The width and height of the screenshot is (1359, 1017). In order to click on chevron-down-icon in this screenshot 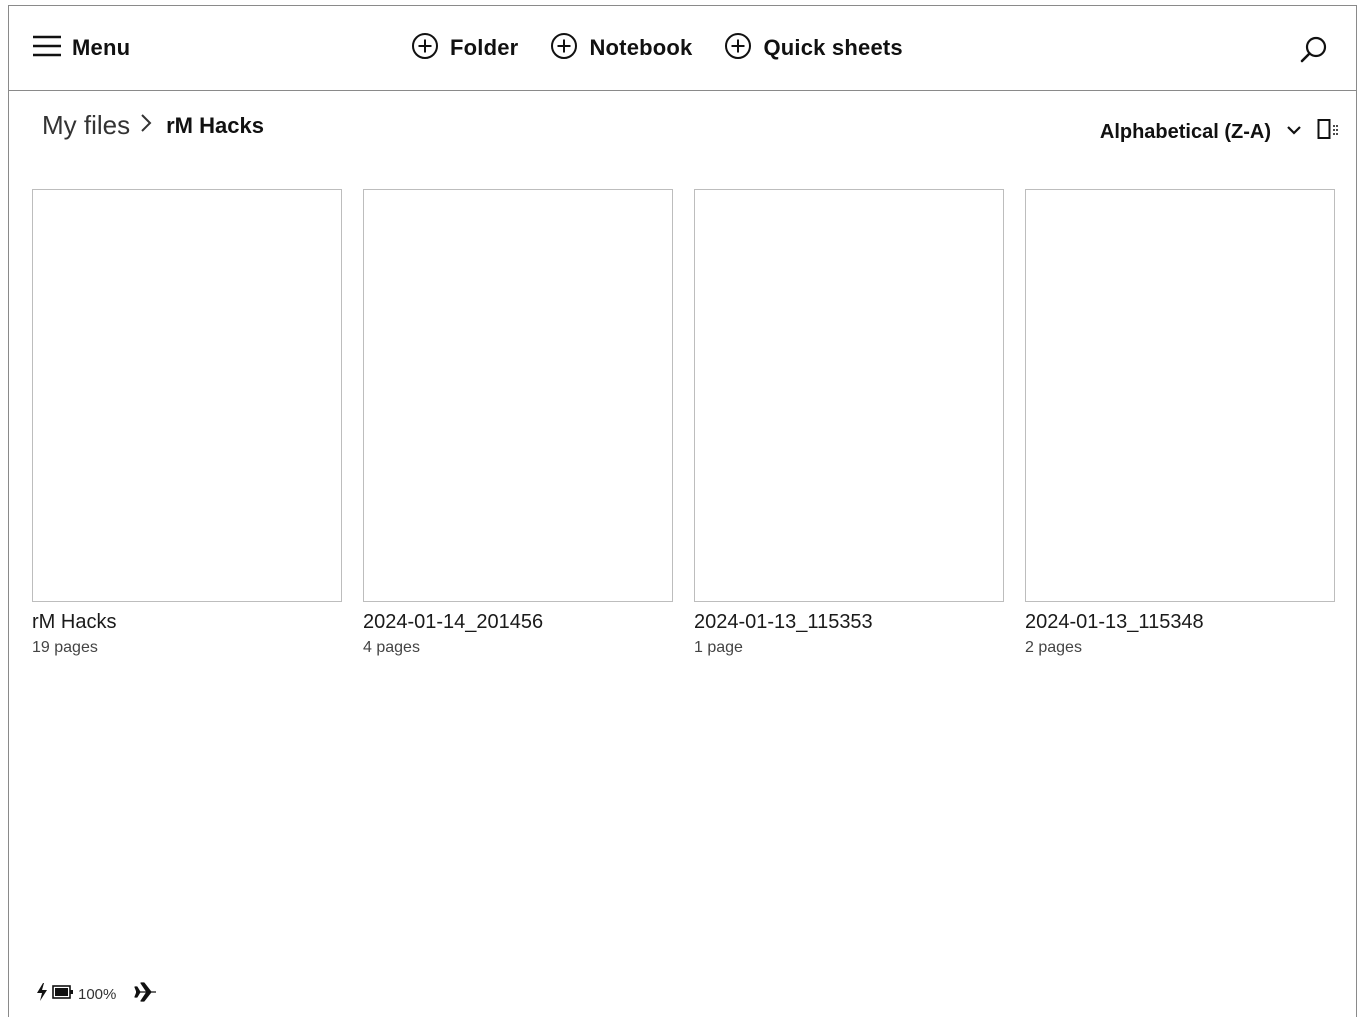, I will do `click(1294, 132)`.